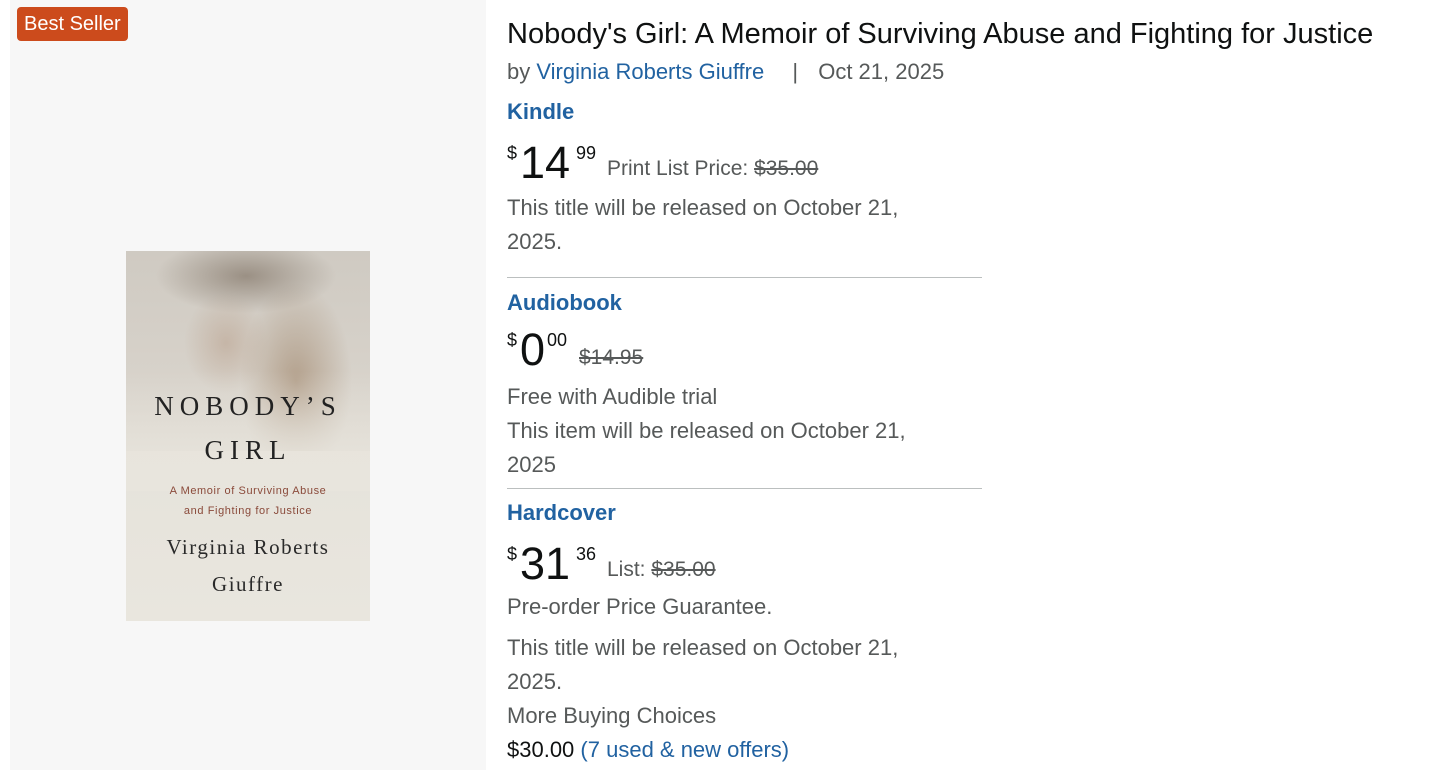  What do you see at coordinates (640, 606) in the screenshot?
I see `price-guarantee-text: Pre-order Price Guarantee.` at bounding box center [640, 606].